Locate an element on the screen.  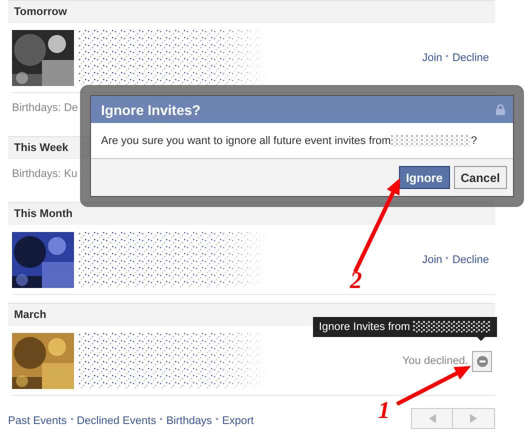
footer-link: Export is located at coordinates (238, 420).